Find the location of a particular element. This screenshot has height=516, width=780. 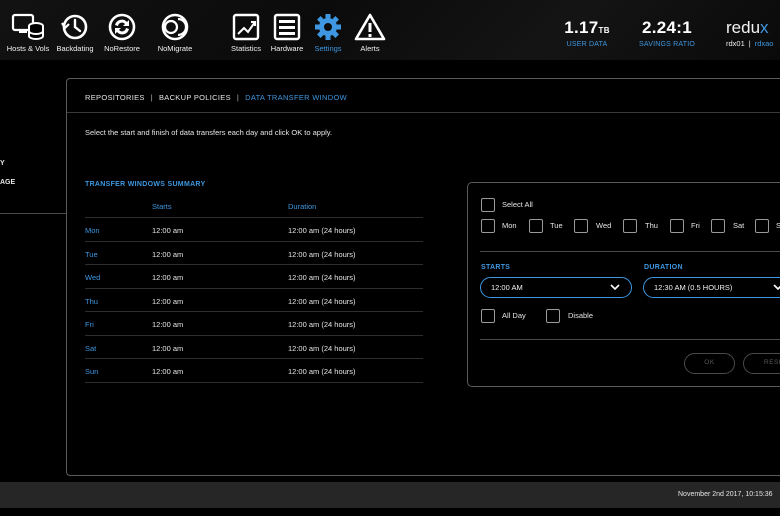

hardware-icon is located at coordinates (287, 27).